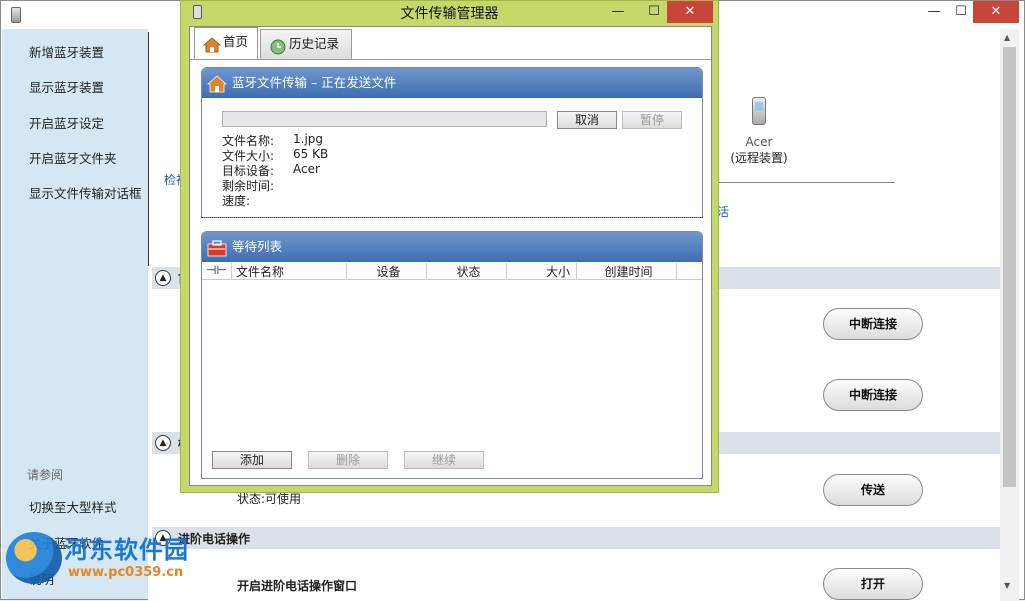 The image size is (1025, 601). I want to click on queue-group-header: 等待列表, so click(452, 247).